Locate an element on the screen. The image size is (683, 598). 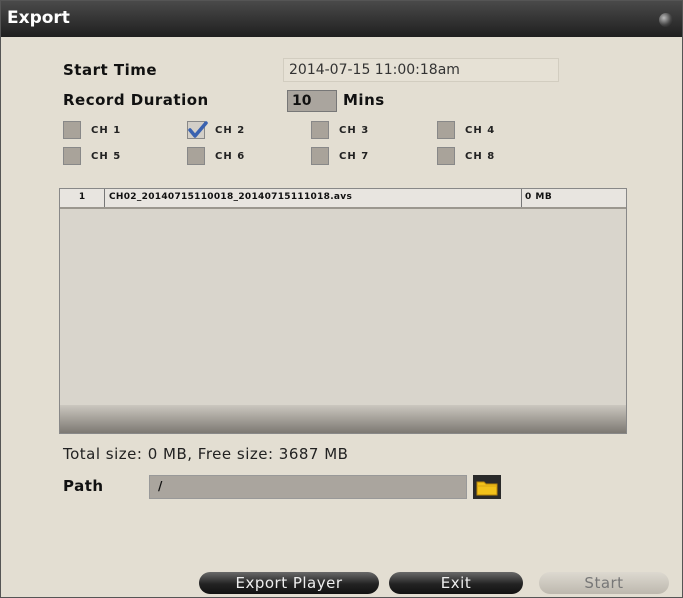
close-icon is located at coordinates (666, 20).